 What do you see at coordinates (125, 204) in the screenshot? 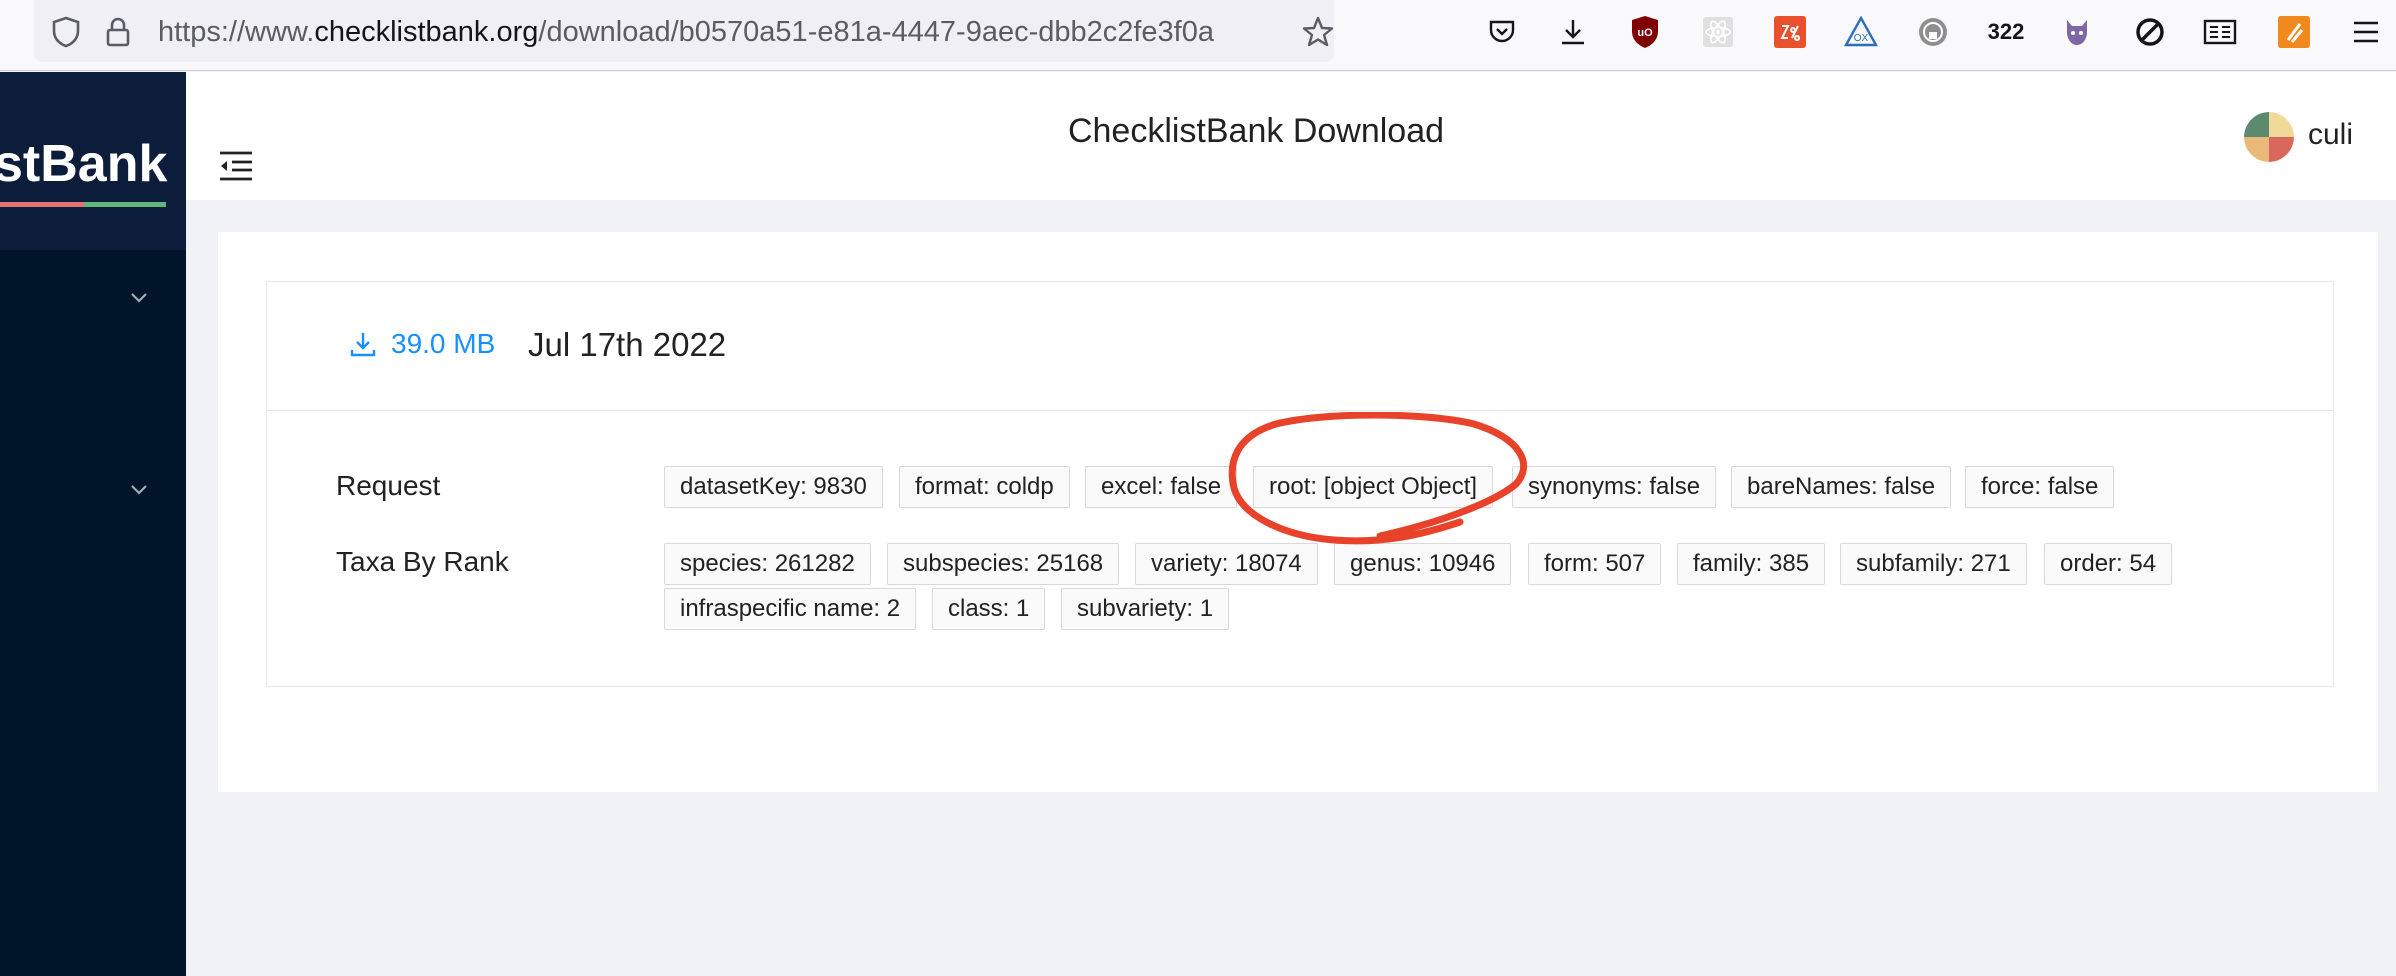
I see `logo-underline-green` at bounding box center [125, 204].